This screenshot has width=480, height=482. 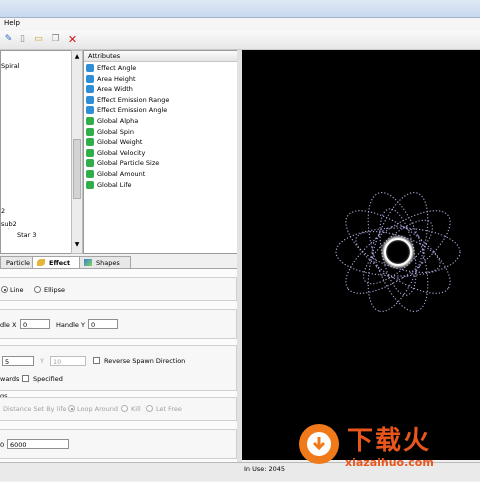 What do you see at coordinates (55, 39) in the screenshot?
I see `copy-icon: ❐` at bounding box center [55, 39].